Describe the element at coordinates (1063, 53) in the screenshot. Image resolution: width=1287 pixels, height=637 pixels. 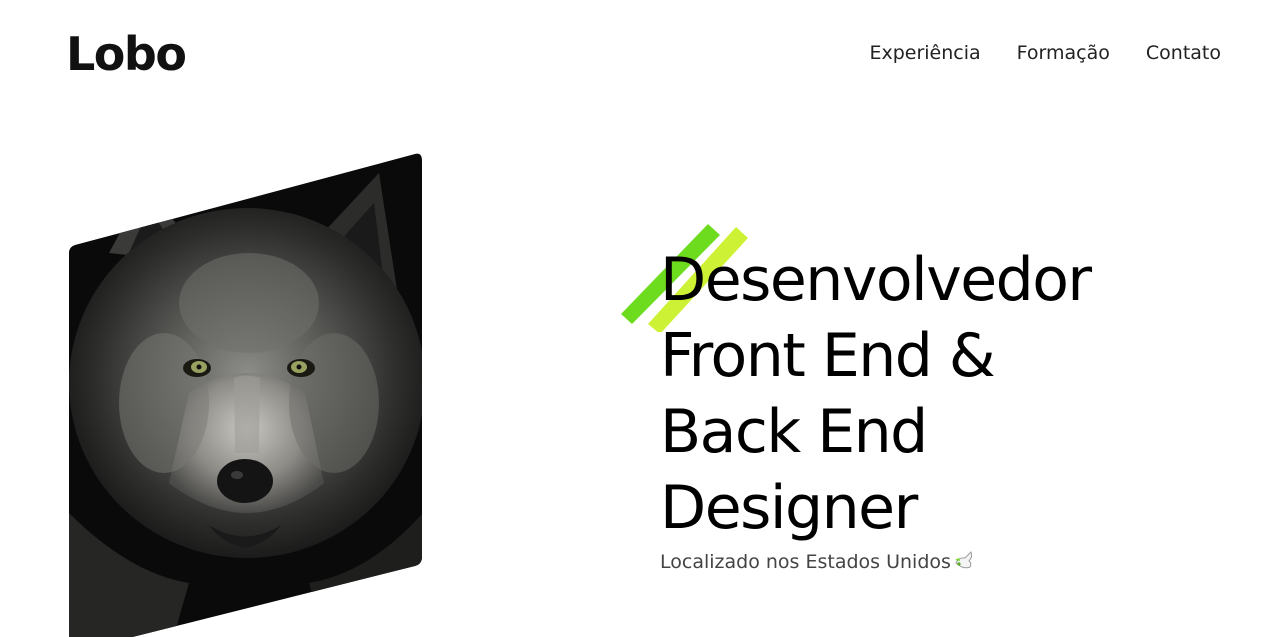
I see `nav-item-formacao: Formação` at that location.